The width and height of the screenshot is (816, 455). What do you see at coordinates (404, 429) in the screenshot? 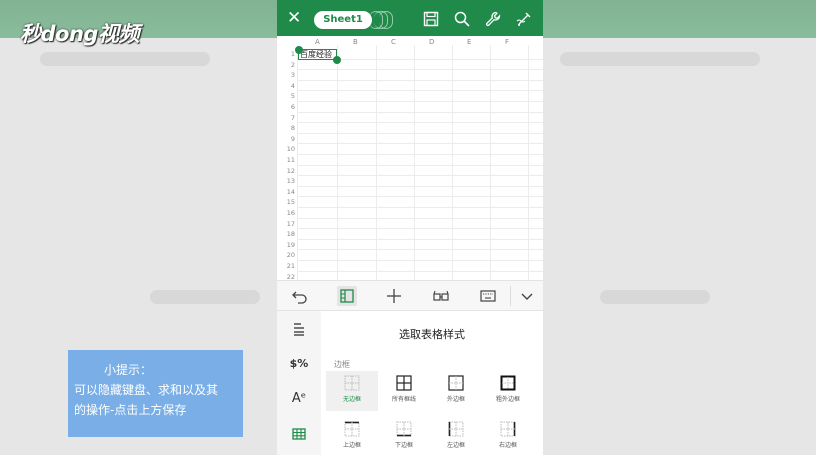
I see `bottom-border-icon` at bounding box center [404, 429].